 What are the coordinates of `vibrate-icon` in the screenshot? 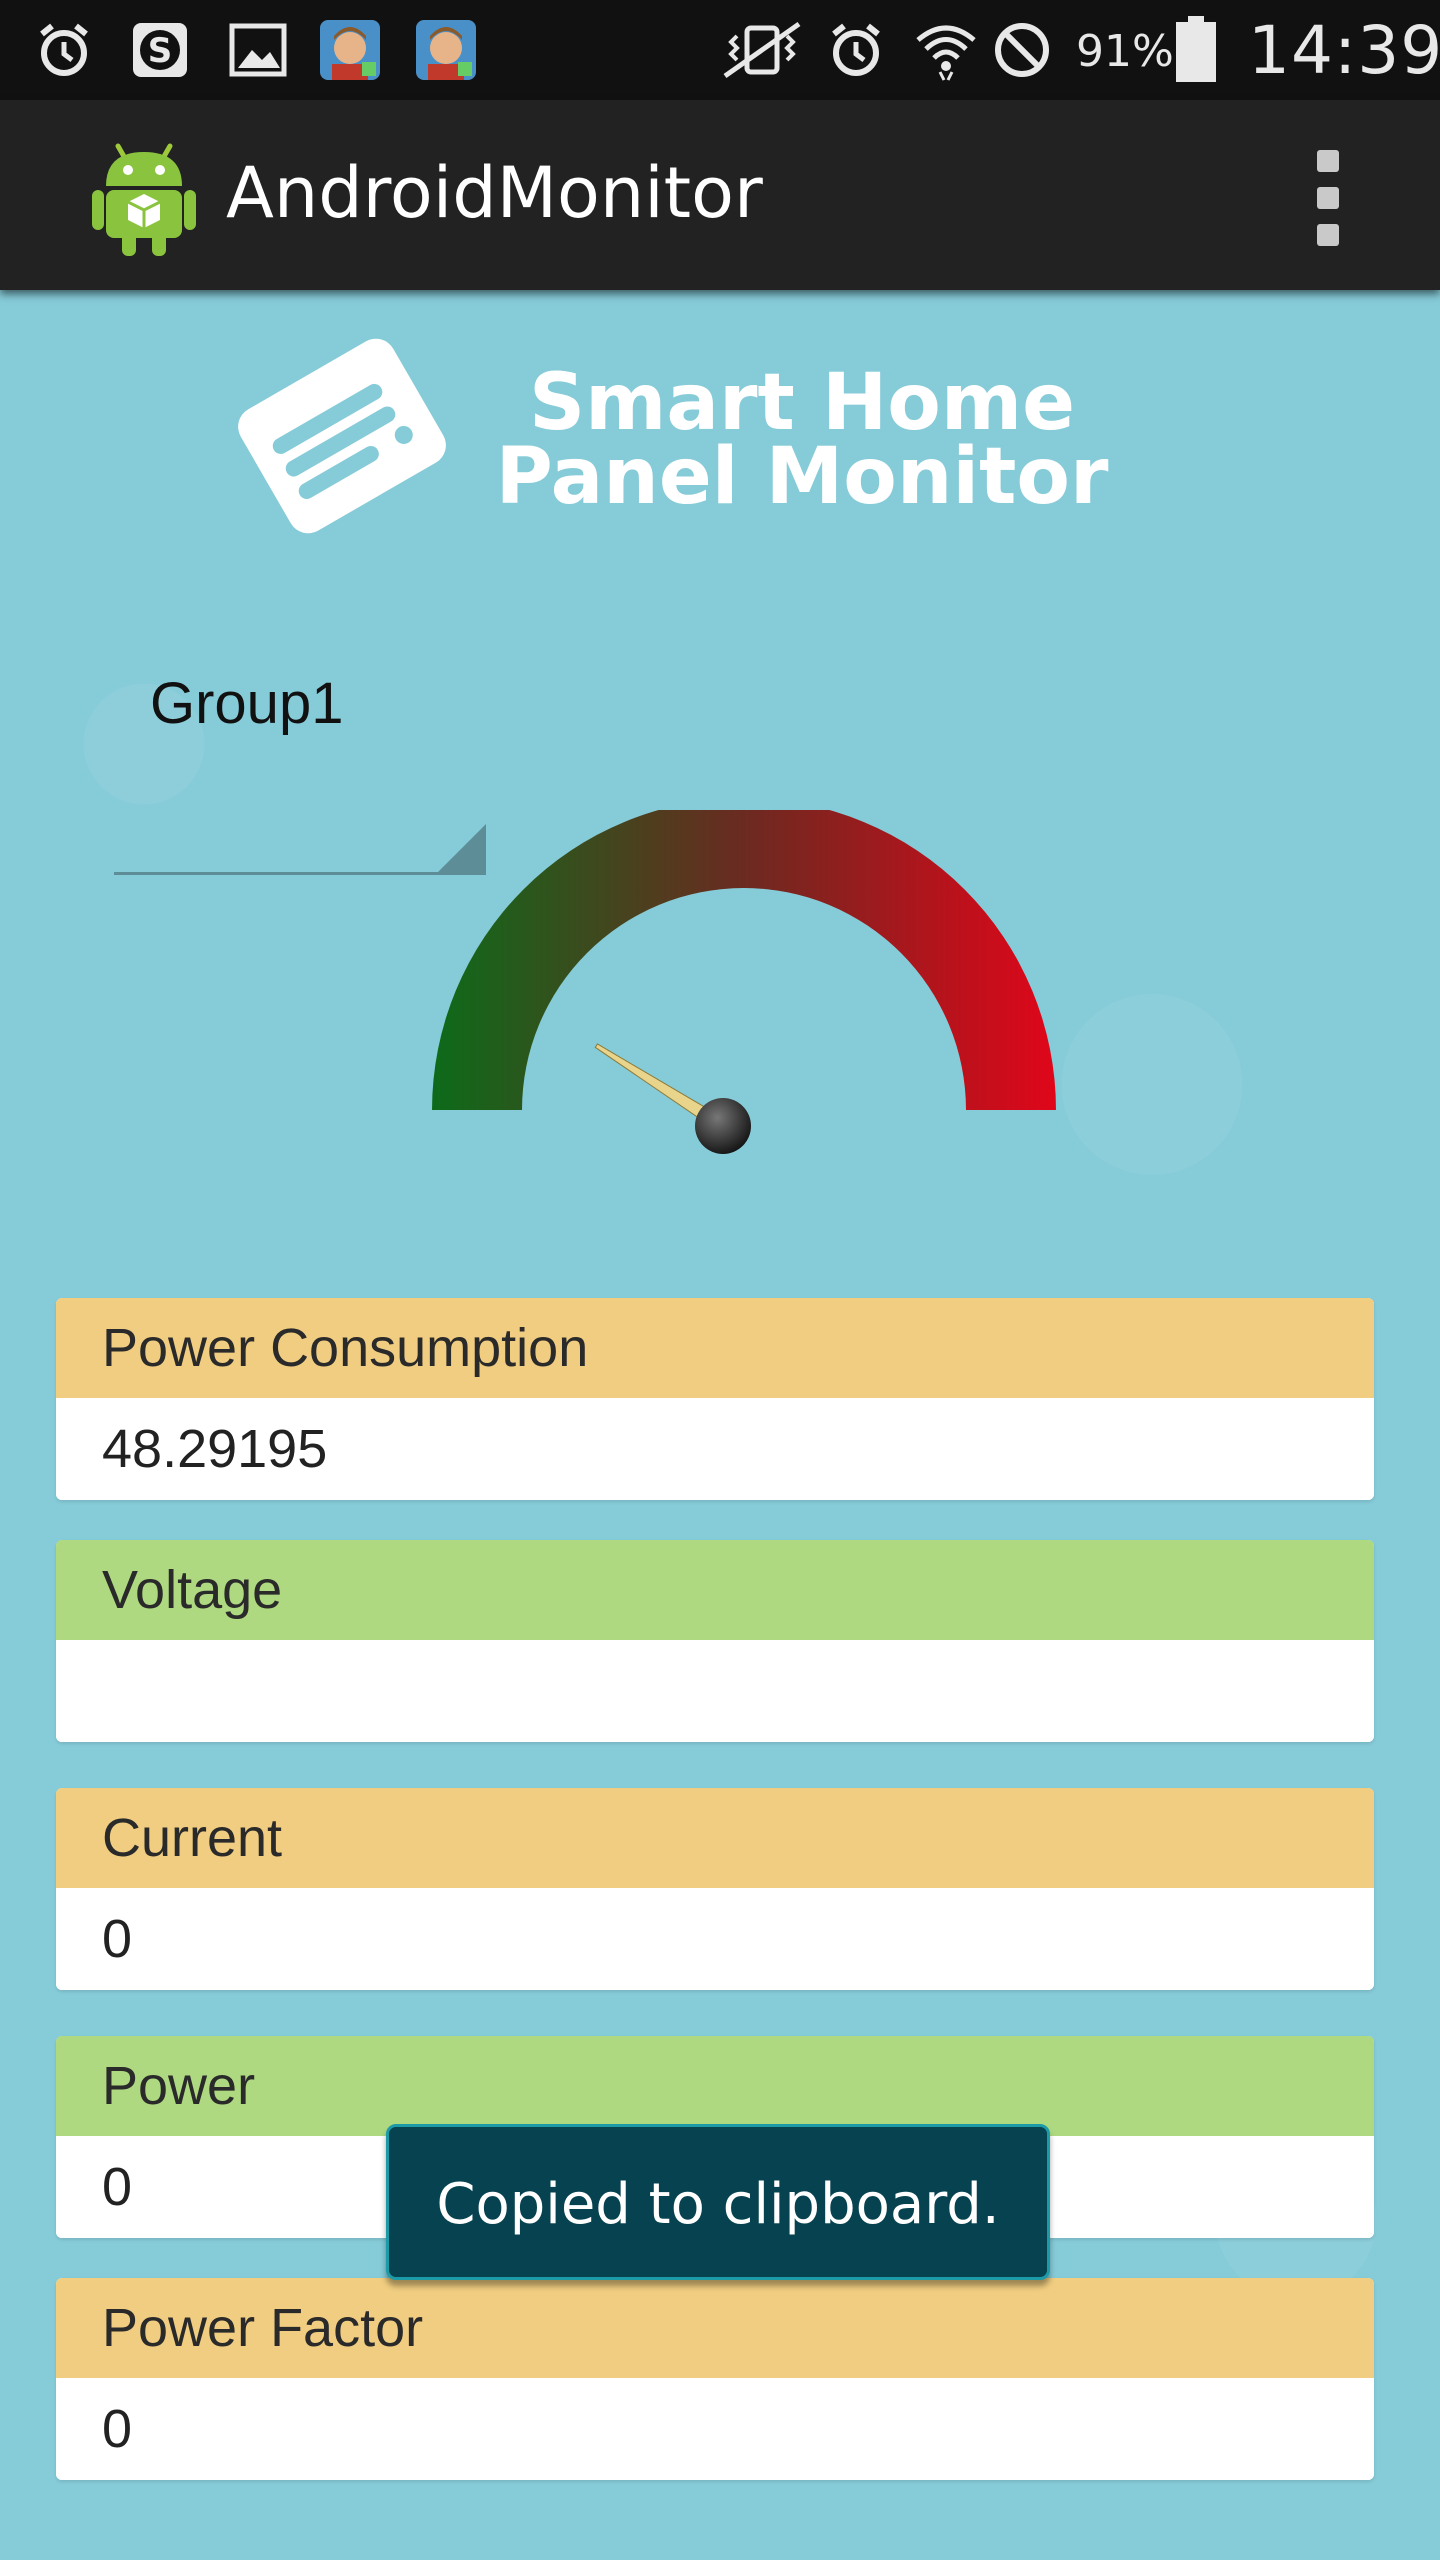 It's located at (762, 50).